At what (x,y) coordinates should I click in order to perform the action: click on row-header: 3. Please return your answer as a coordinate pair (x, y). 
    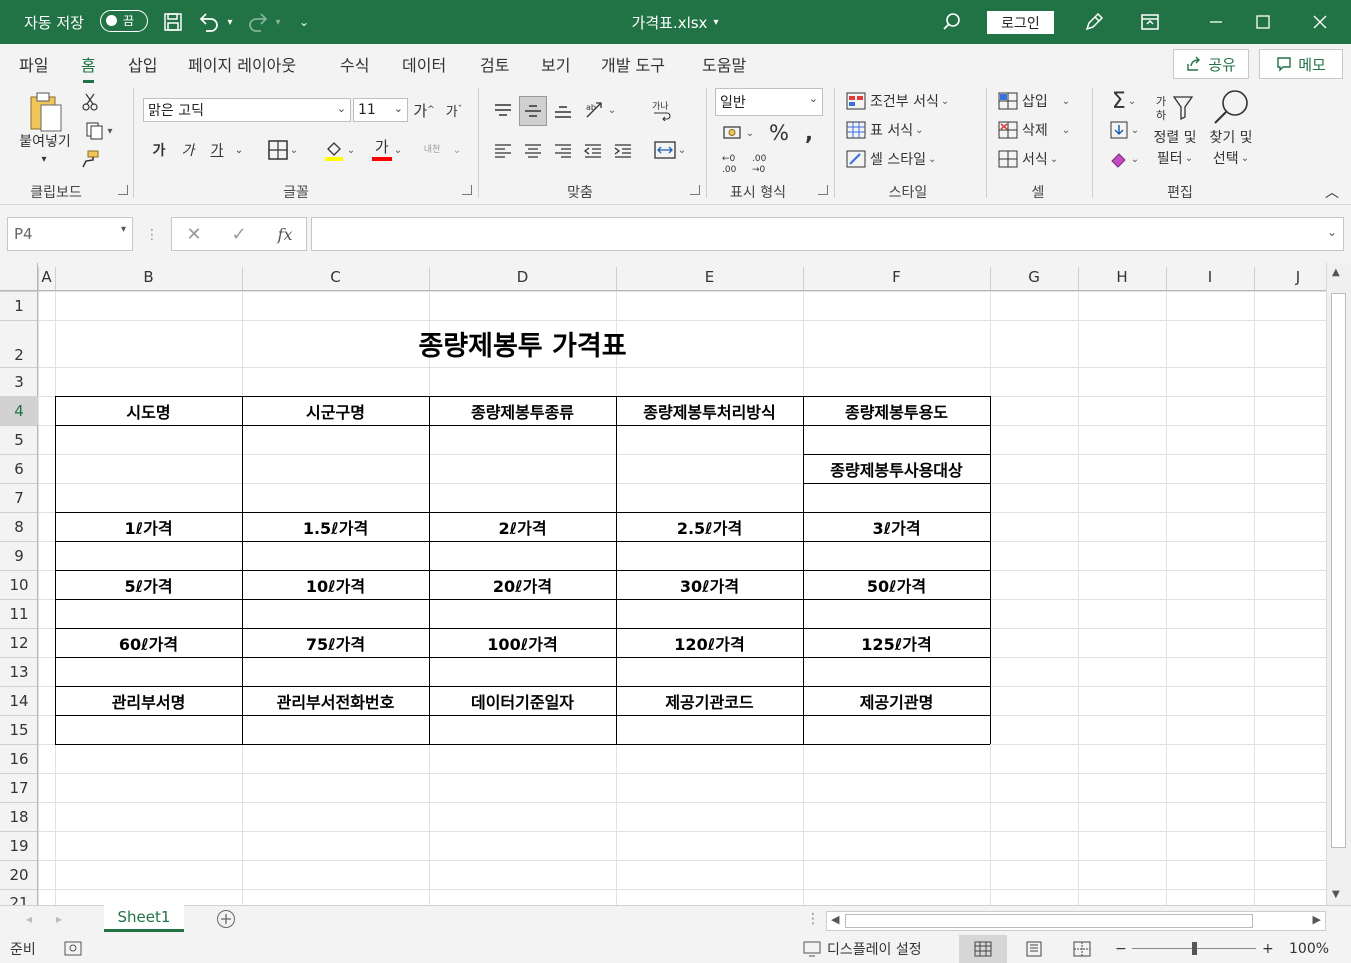
    Looking at the image, I should click on (19, 381).